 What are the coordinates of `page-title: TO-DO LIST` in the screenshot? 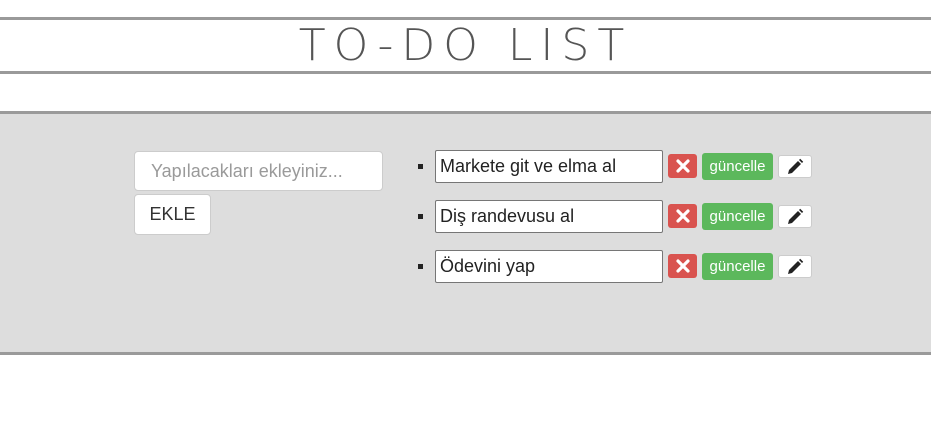 It's located at (465, 45).